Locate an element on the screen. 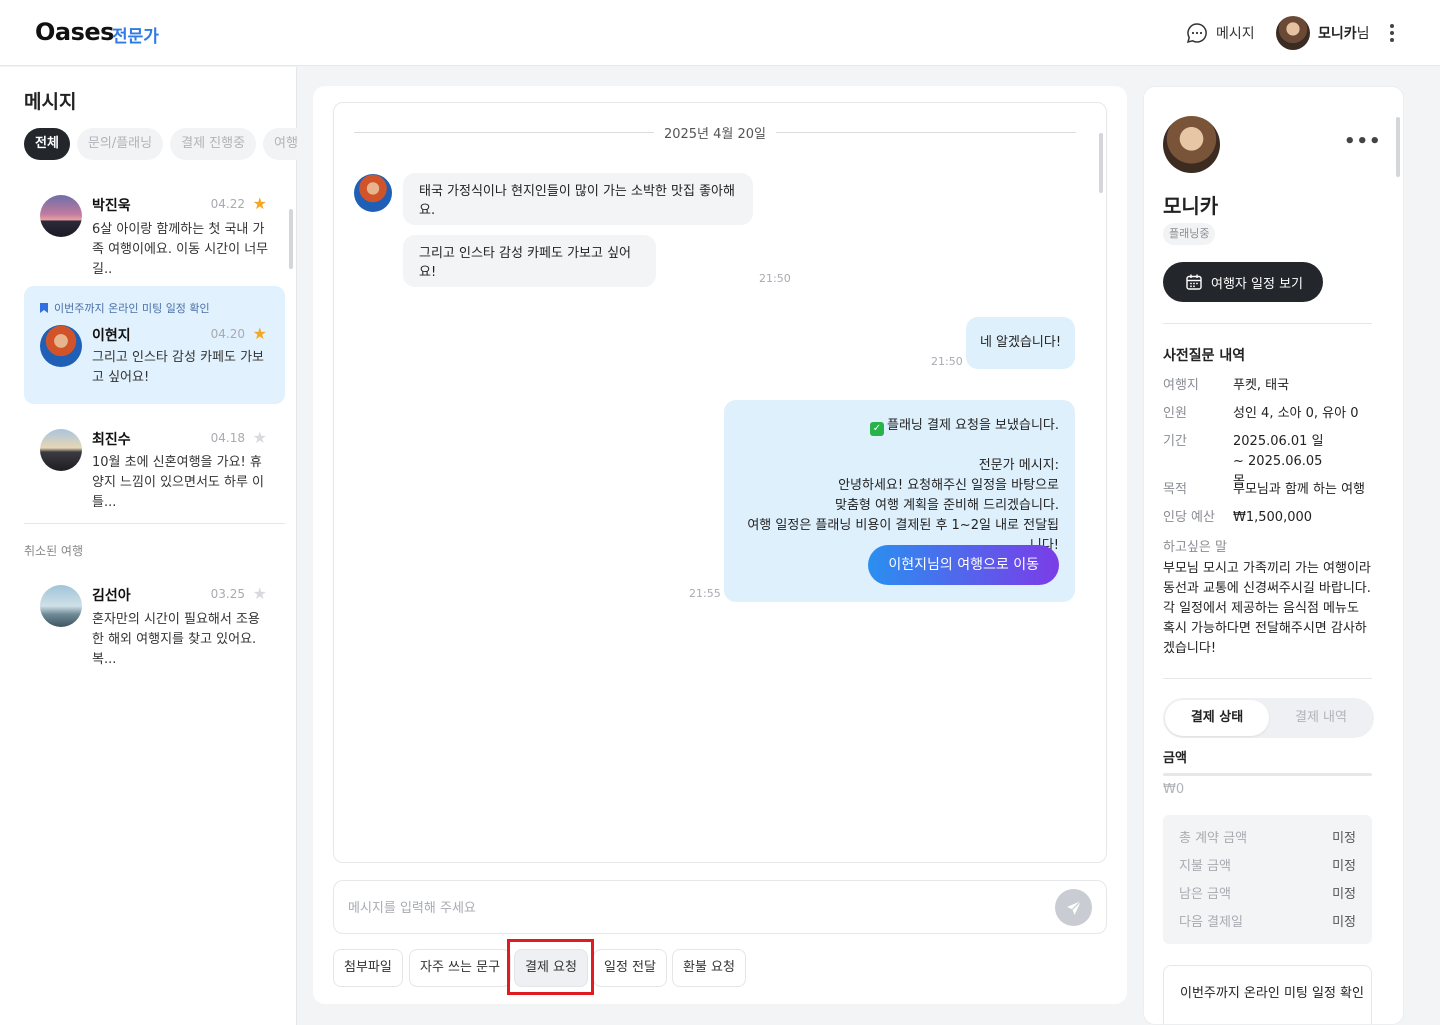  refund-request-button: 환불 요청 is located at coordinates (709, 968).